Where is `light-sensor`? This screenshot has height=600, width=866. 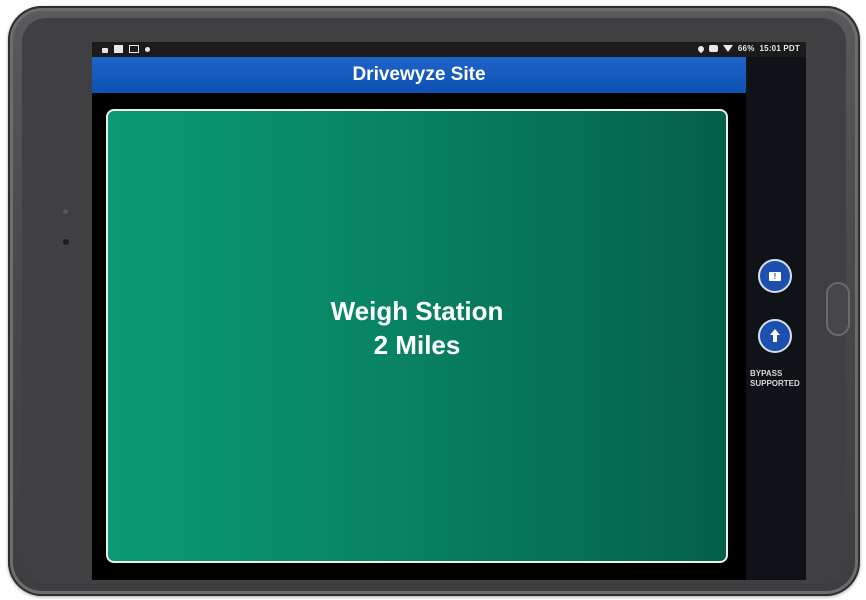
light-sensor is located at coordinates (65, 211).